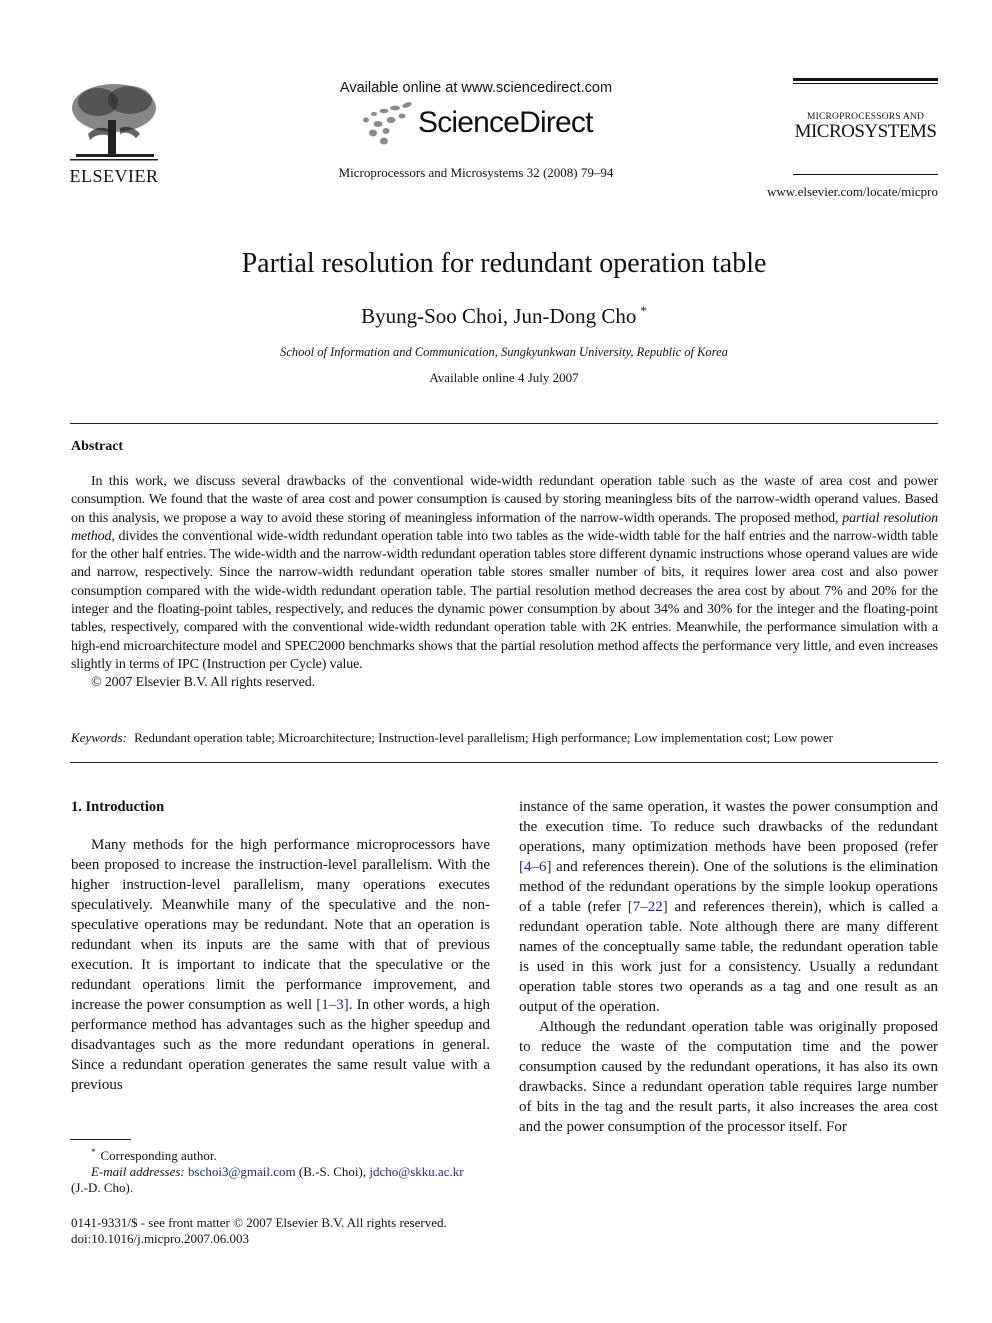 This screenshot has width=992, height=1323. What do you see at coordinates (158, 1155) in the screenshot?
I see `footnote-corresponding-text: Corresponding author.` at bounding box center [158, 1155].